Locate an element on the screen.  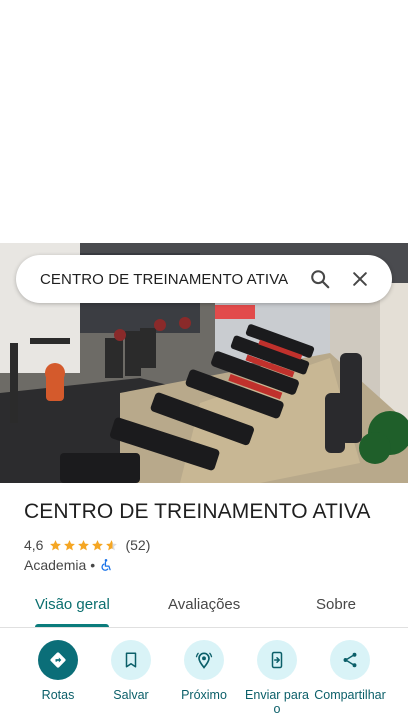
search-query-text: CENTRO DE TREINAMENTO ATIVA is located at coordinates (170, 279).